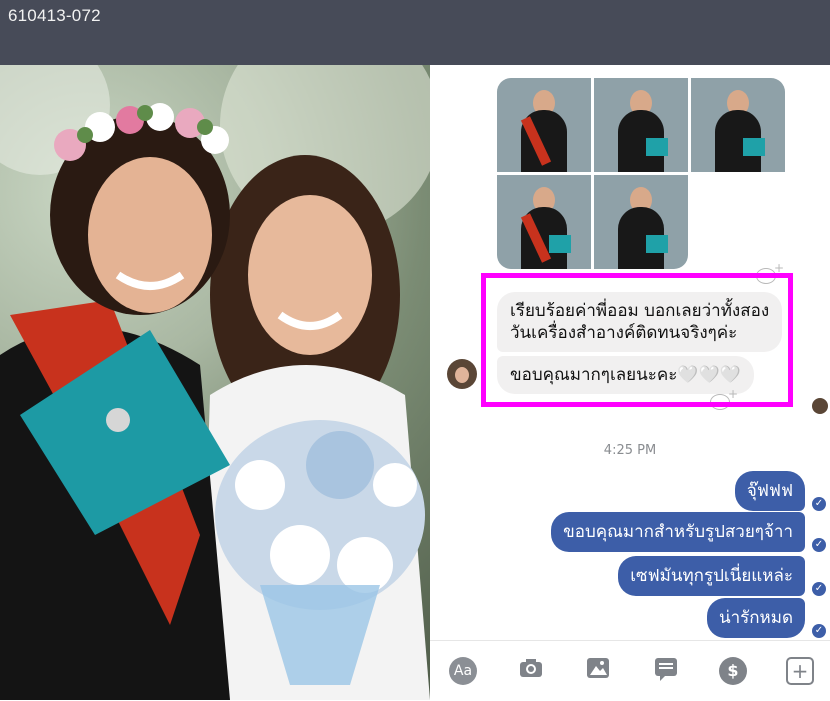  What do you see at coordinates (463, 671) in the screenshot?
I see `text-format-icon: Aa` at bounding box center [463, 671].